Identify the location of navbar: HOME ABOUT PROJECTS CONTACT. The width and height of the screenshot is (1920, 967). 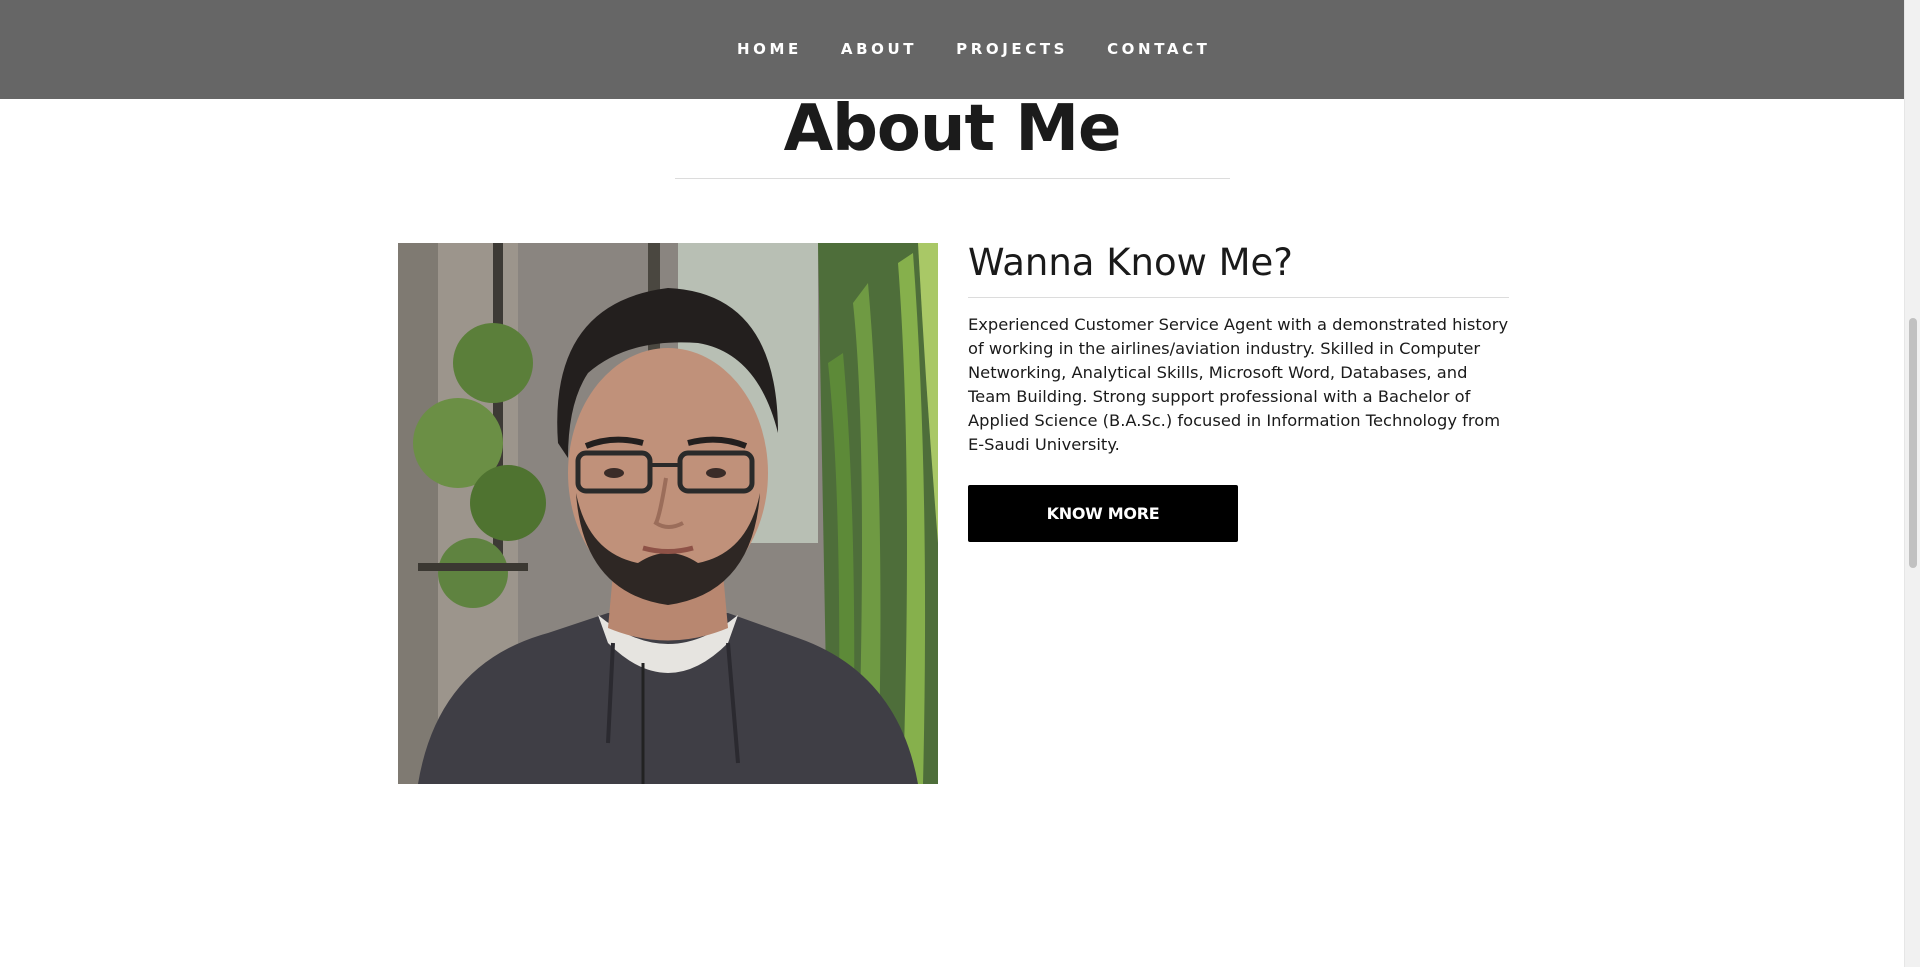
(952, 49).